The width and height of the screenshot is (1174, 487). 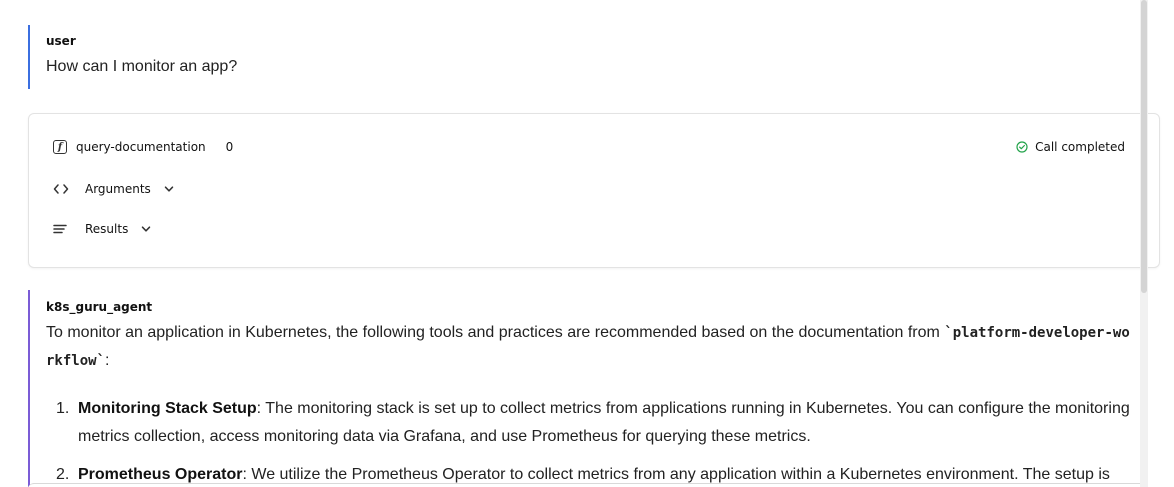 What do you see at coordinates (107, 229) in the screenshot?
I see `results-label: Results` at bounding box center [107, 229].